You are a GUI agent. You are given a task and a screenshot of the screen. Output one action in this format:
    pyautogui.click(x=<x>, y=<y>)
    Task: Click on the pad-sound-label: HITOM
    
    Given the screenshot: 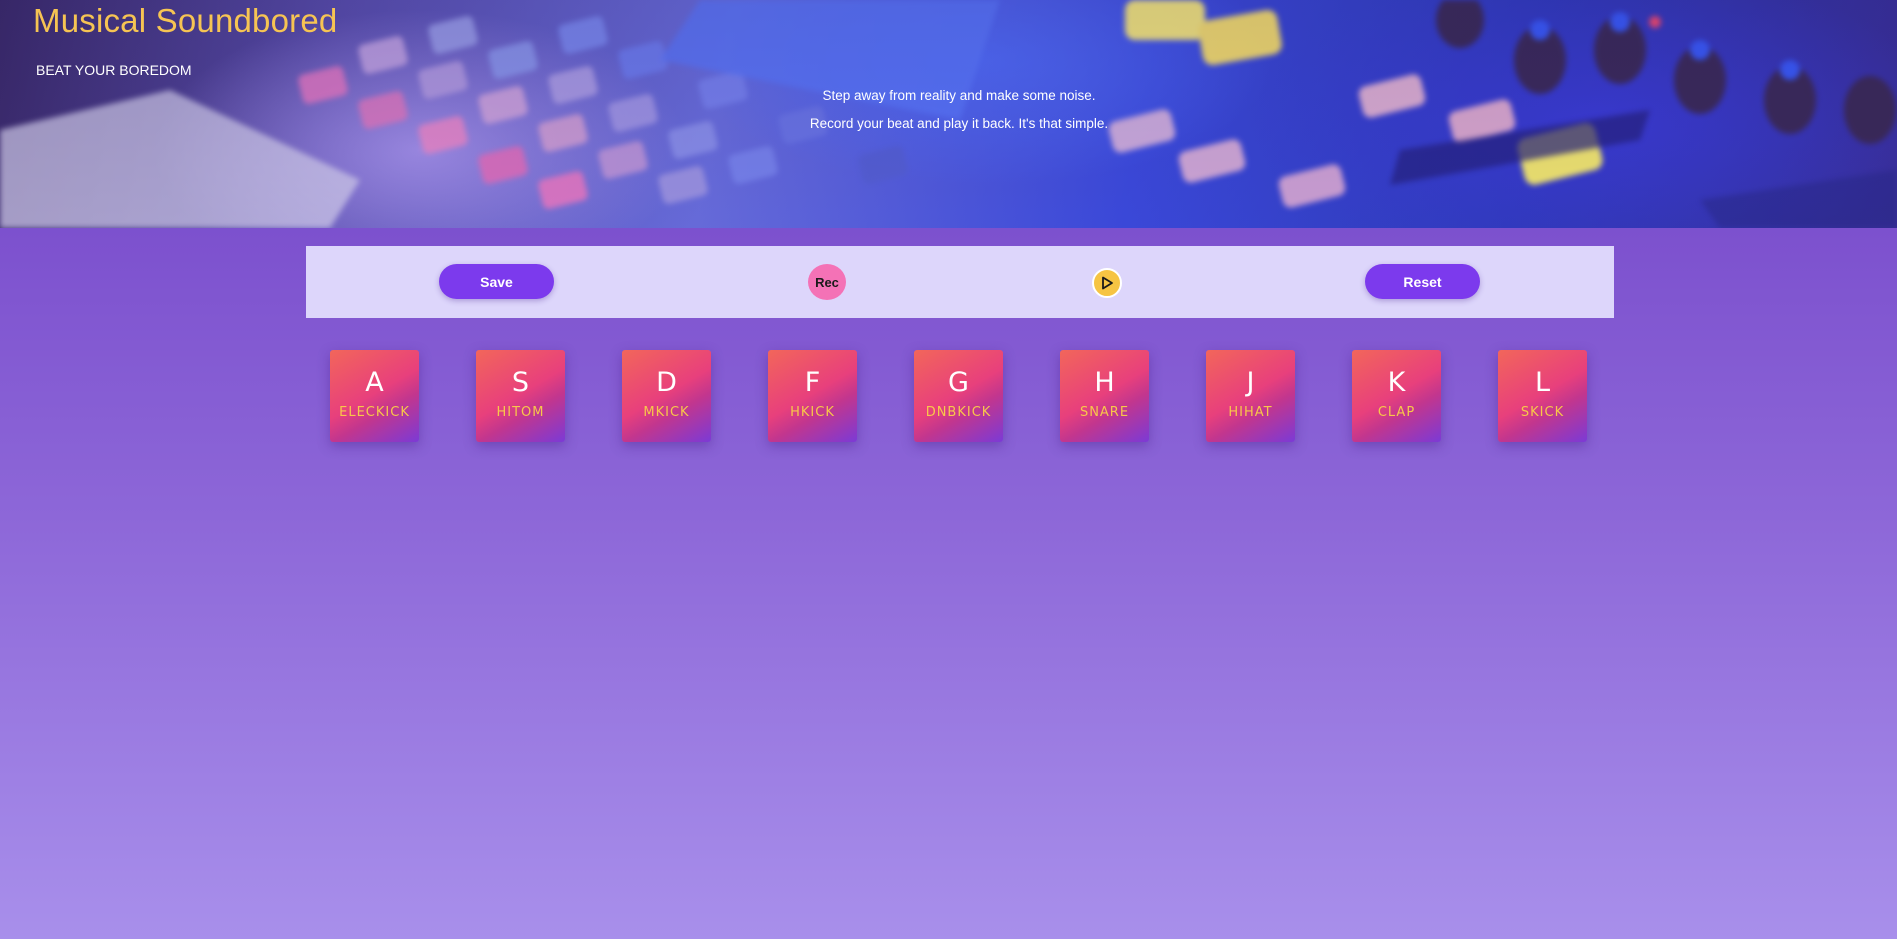 What is the action you would take?
    pyautogui.click(x=520, y=412)
    